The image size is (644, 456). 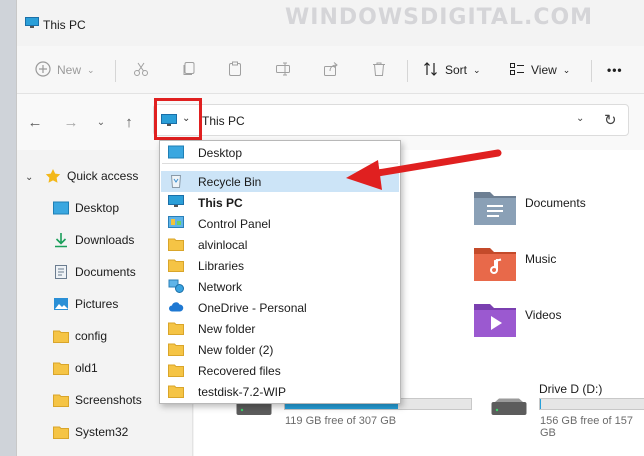 I want to click on address-bar: ⌄ This PC ⌄ ↻, so click(x=391, y=120).